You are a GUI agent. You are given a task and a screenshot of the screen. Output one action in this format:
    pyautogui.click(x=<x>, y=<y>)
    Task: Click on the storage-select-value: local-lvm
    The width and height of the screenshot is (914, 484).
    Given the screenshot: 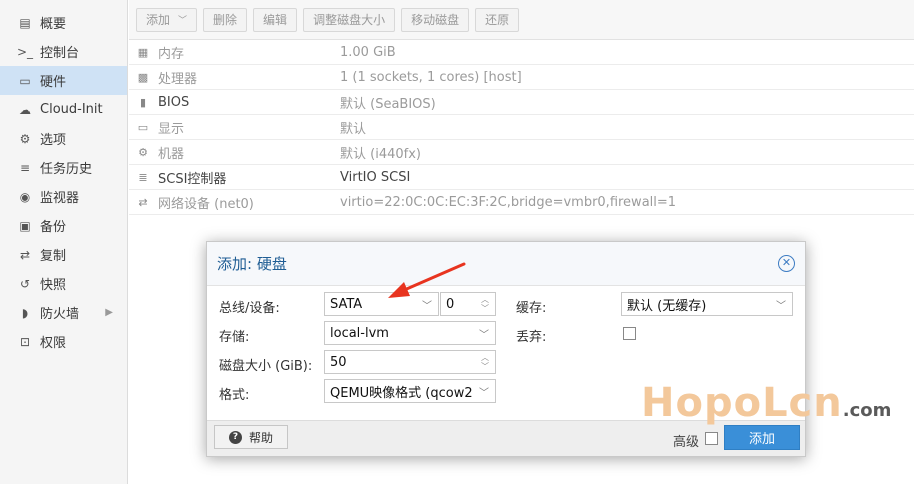 What is the action you would take?
    pyautogui.click(x=359, y=333)
    